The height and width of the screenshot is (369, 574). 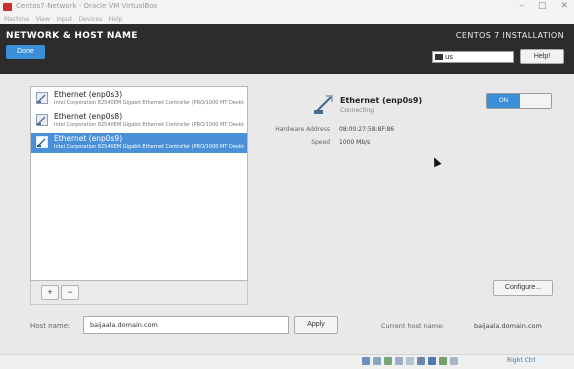 What do you see at coordinates (302, 129) in the screenshot?
I see `hardware-address-label: Hardware Address` at bounding box center [302, 129].